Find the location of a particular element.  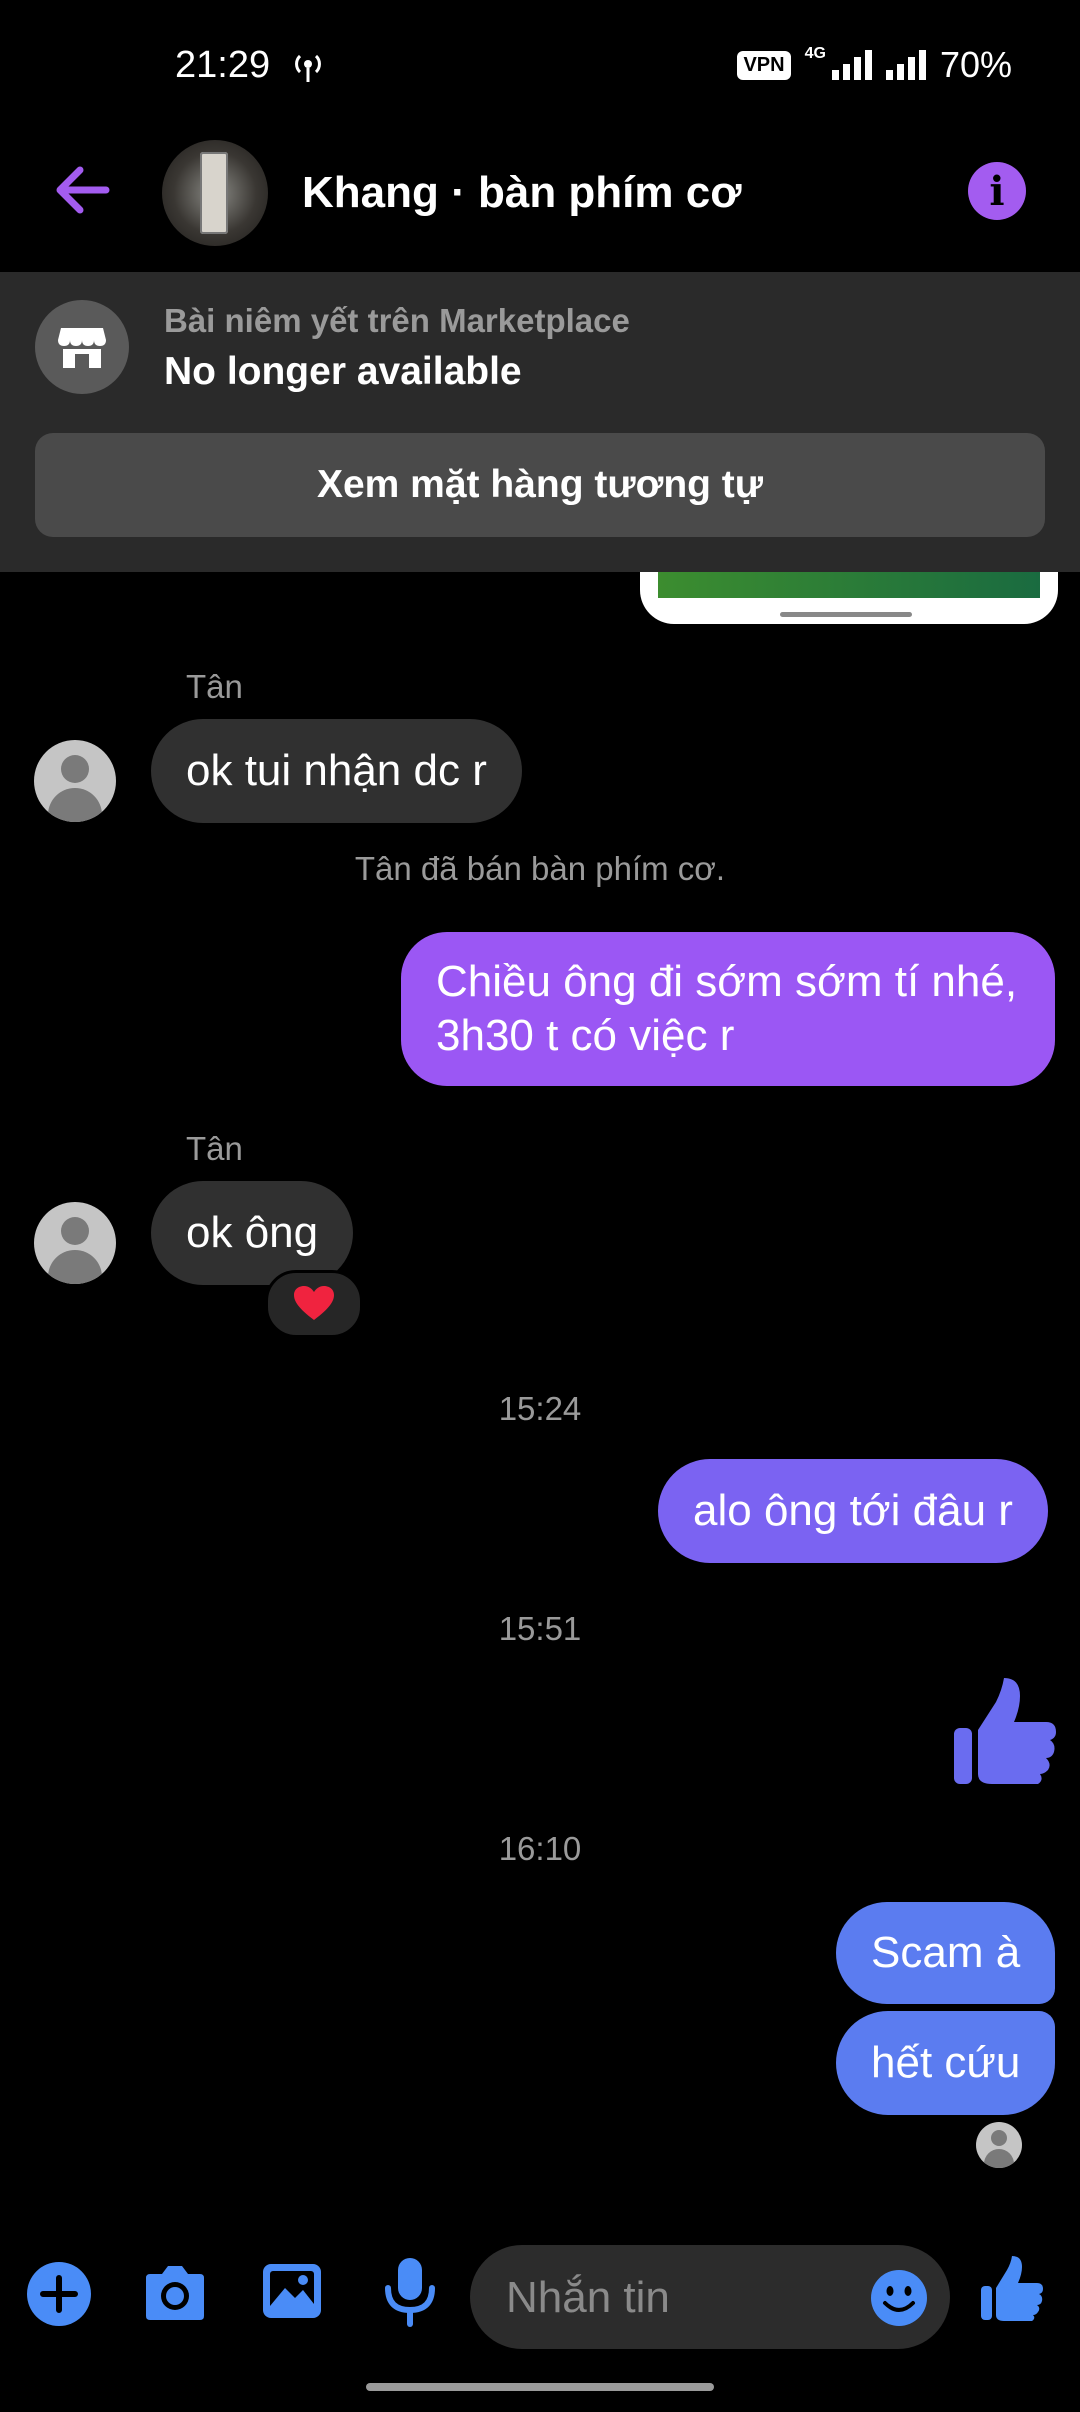

emoji-icon is located at coordinates (899, 2298).